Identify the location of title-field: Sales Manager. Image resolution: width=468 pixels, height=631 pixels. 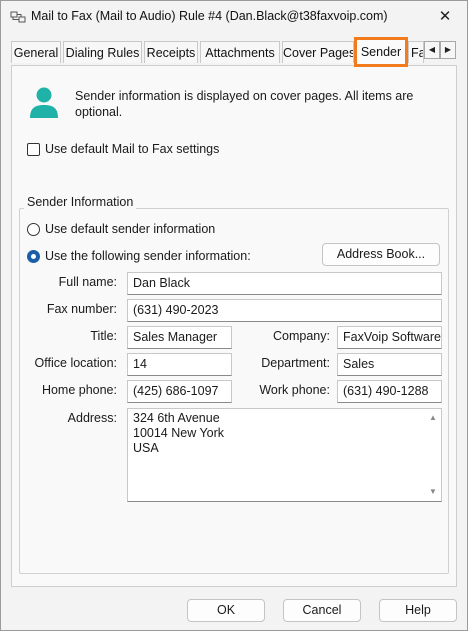
(179, 337).